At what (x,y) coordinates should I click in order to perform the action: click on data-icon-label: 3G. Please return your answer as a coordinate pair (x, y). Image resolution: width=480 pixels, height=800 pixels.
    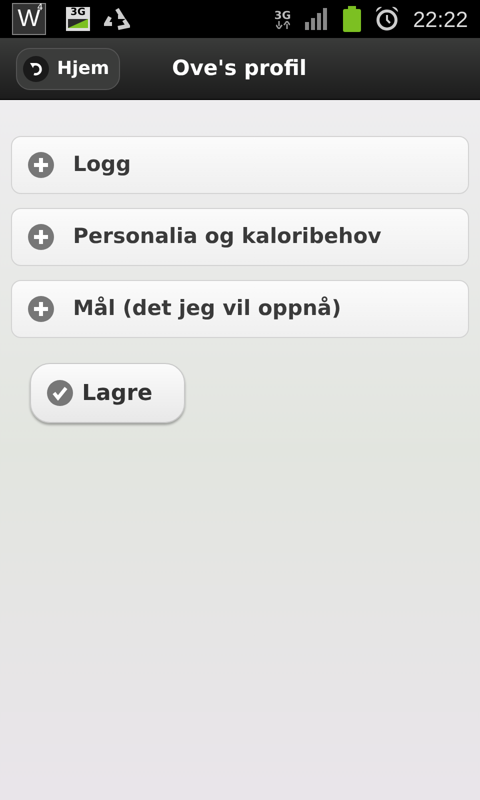
    Looking at the image, I should click on (78, 13).